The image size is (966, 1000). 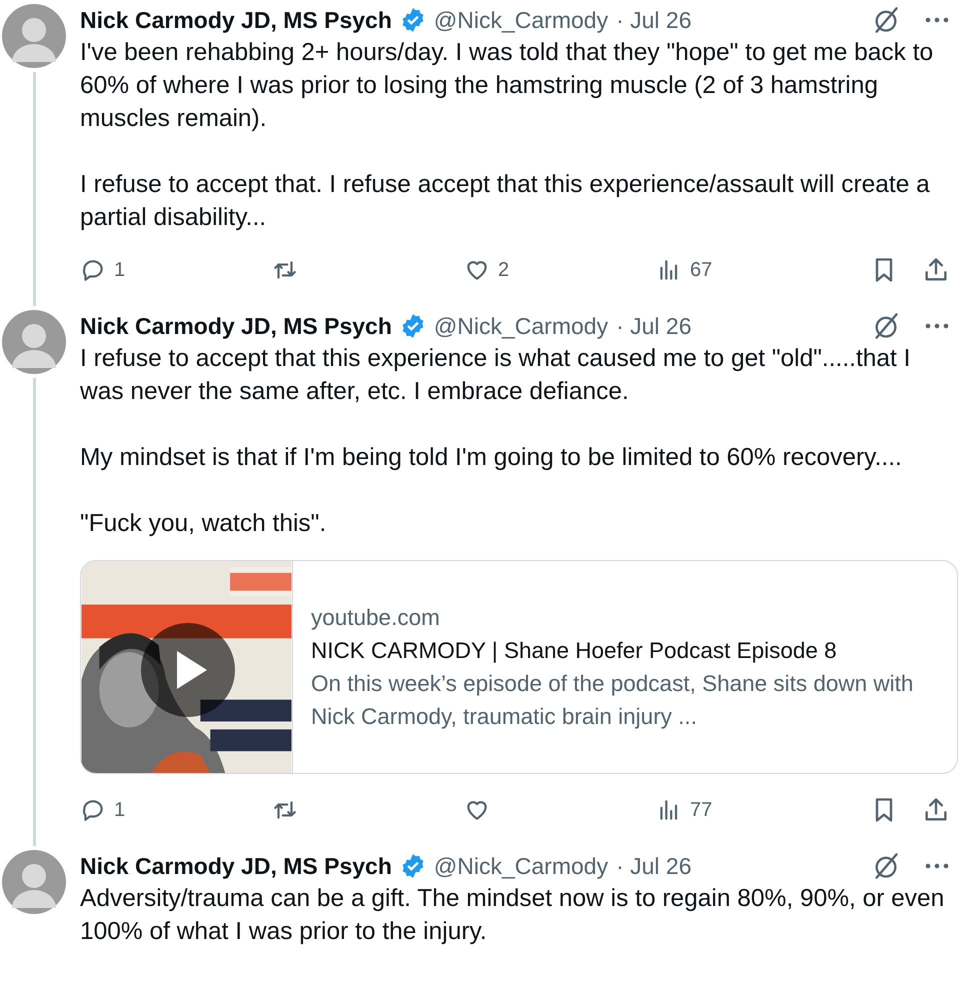 What do you see at coordinates (574, 651) in the screenshot?
I see `link-title: NICK CARMODY | Shane Hoefer Podcast Episode 8` at bounding box center [574, 651].